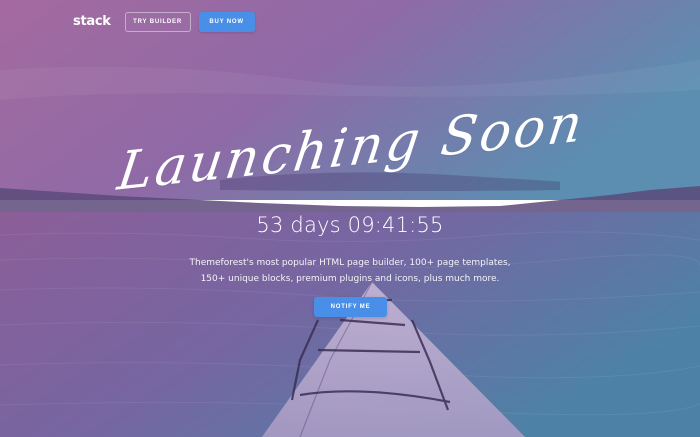  I want to click on buy-now-button: BUY NOW, so click(226, 22).